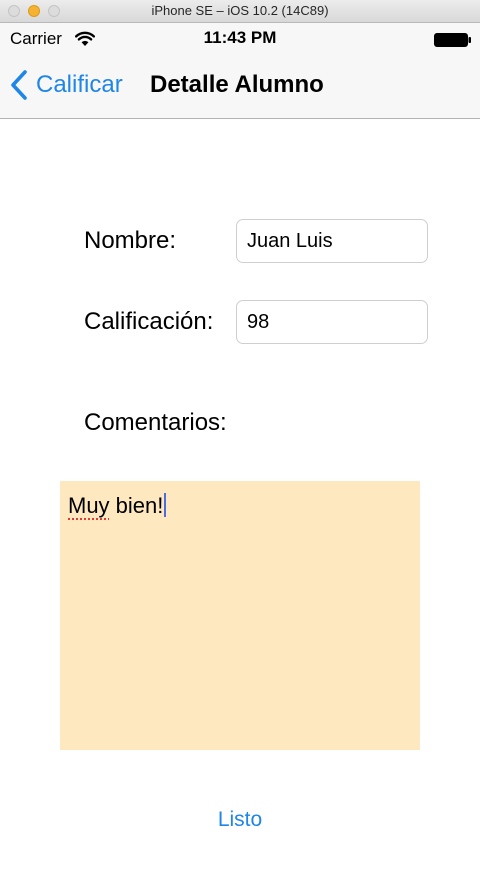  What do you see at coordinates (19, 85) in the screenshot?
I see `chevron-left-icon` at bounding box center [19, 85].